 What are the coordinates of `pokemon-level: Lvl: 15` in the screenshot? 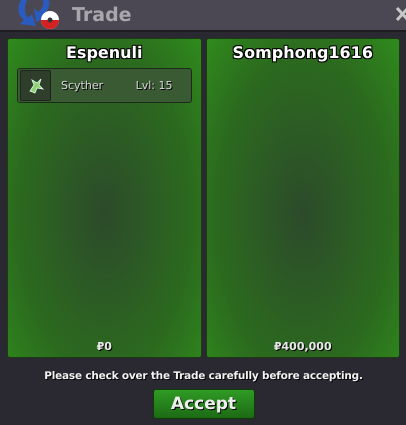 It's located at (154, 85).